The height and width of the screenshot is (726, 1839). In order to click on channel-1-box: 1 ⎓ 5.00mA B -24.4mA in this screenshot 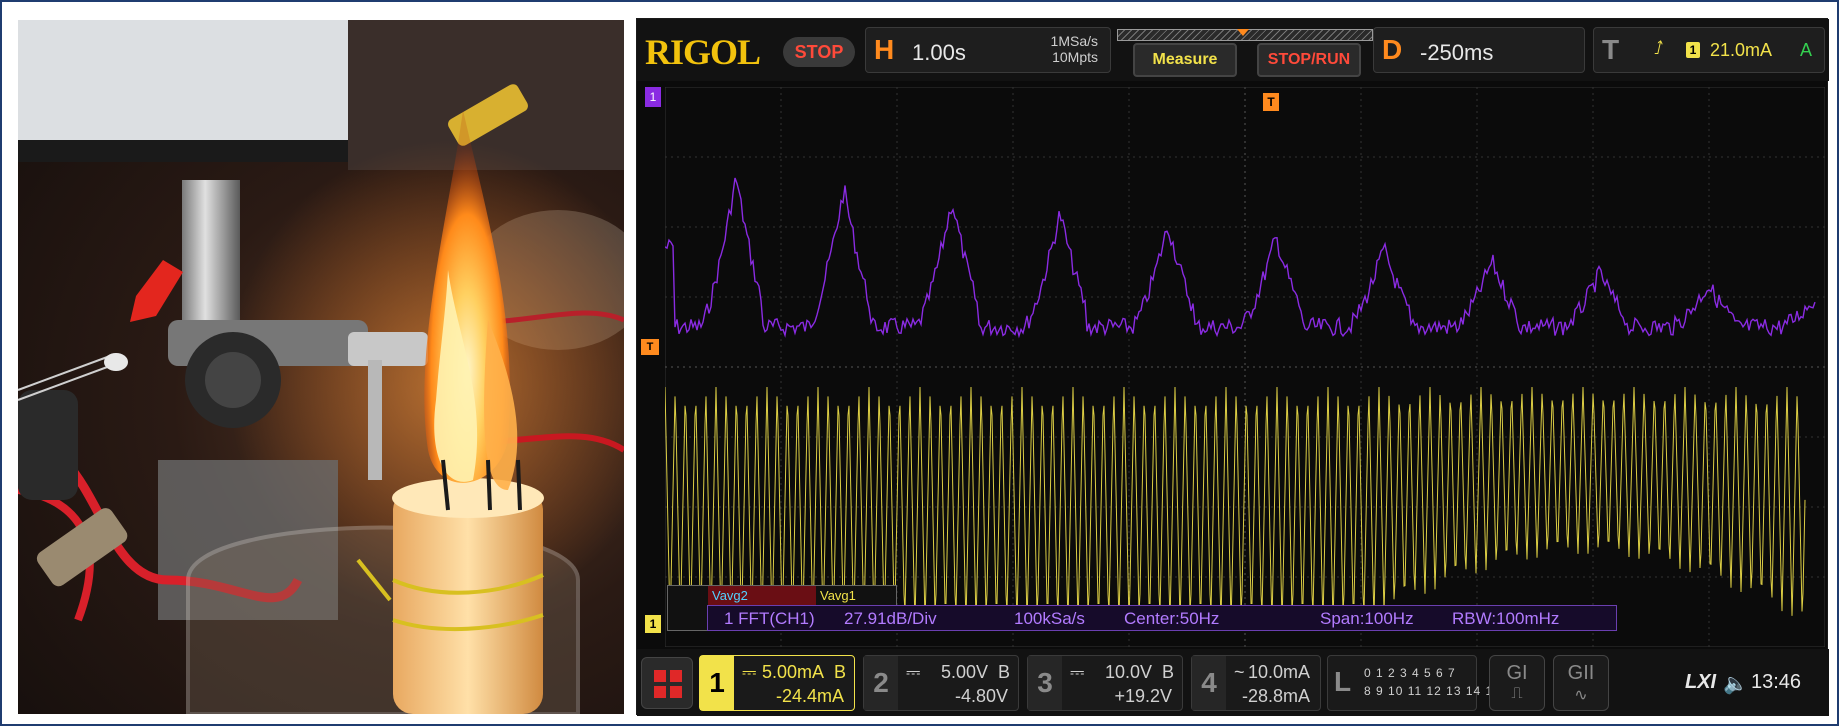, I will do `click(777, 683)`.